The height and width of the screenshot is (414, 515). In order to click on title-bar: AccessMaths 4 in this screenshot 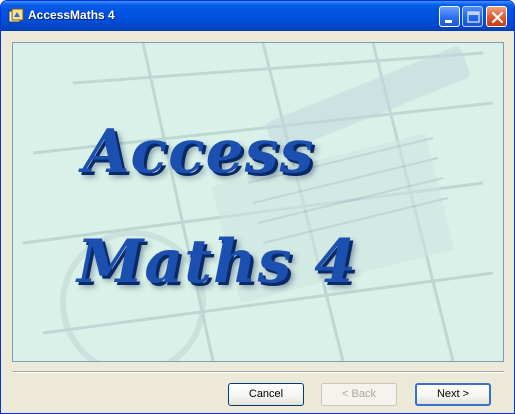, I will do `click(257, 16)`.